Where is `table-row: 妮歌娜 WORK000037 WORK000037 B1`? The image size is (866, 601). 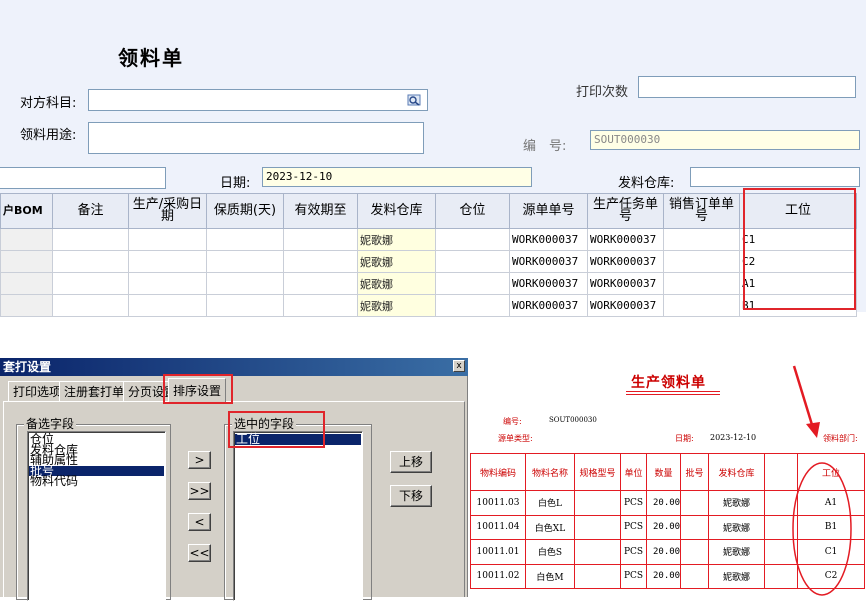
table-row: 妮歌娜 WORK000037 WORK000037 B1 is located at coordinates (428, 305).